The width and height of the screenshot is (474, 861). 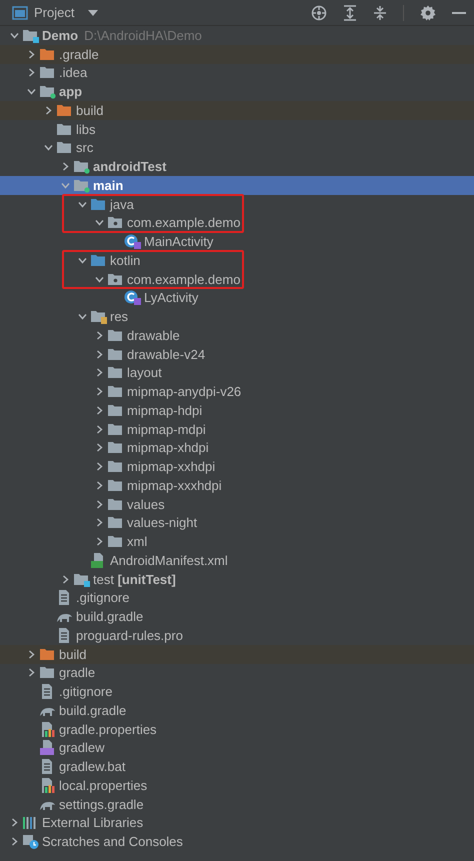 I want to click on tree-item: settings.gradle, so click(x=237, y=804).